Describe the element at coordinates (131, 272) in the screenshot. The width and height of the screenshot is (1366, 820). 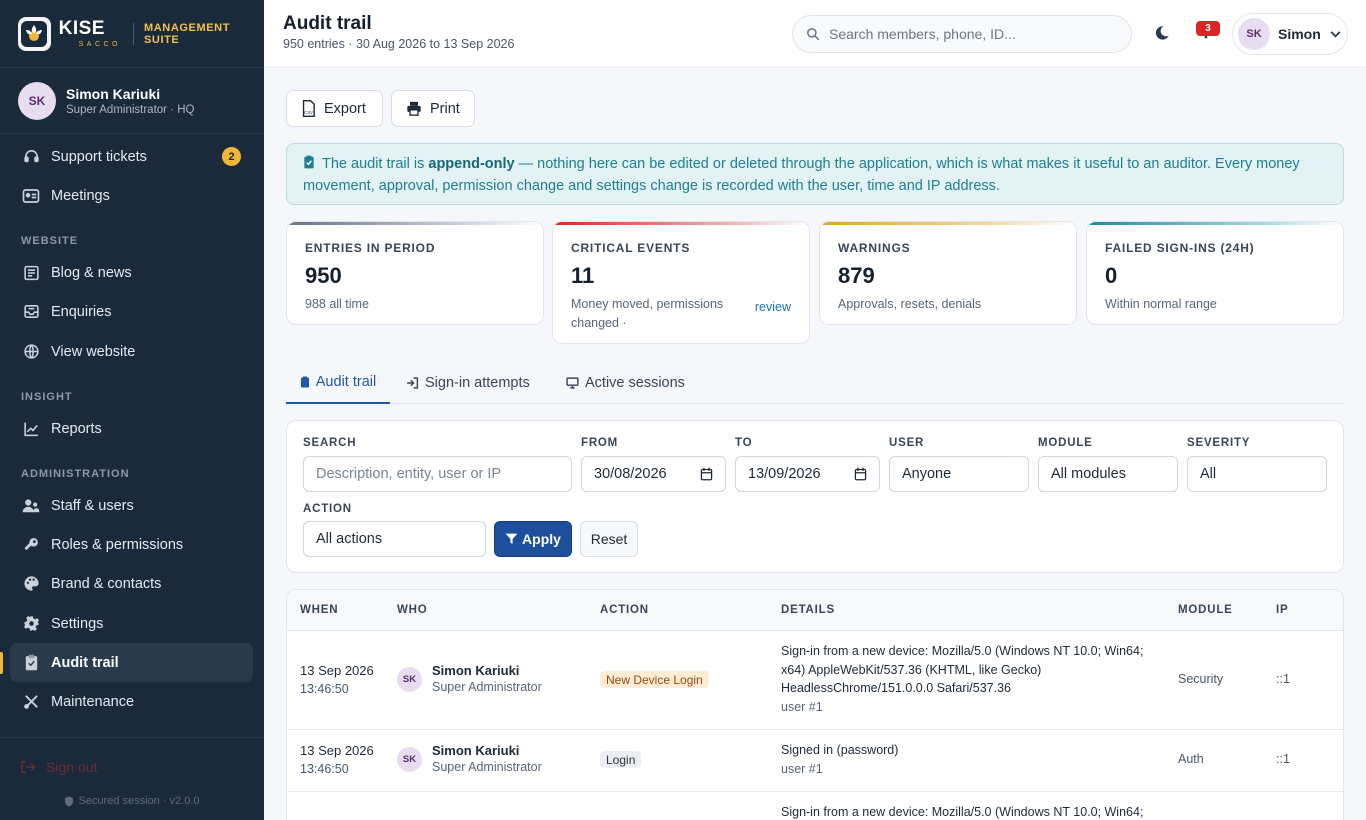
I see `sidebar-item-blog-news: Blog & news` at that location.